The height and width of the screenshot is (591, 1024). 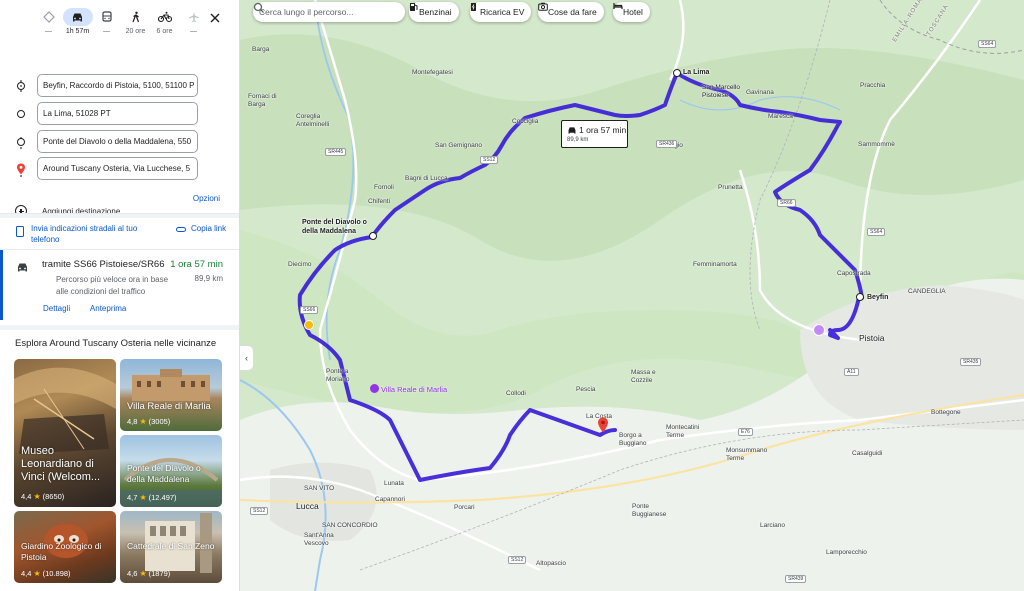 What do you see at coordinates (525, 121) in the screenshot?
I see `map-label-cocciglia: Cocciglia` at bounding box center [525, 121].